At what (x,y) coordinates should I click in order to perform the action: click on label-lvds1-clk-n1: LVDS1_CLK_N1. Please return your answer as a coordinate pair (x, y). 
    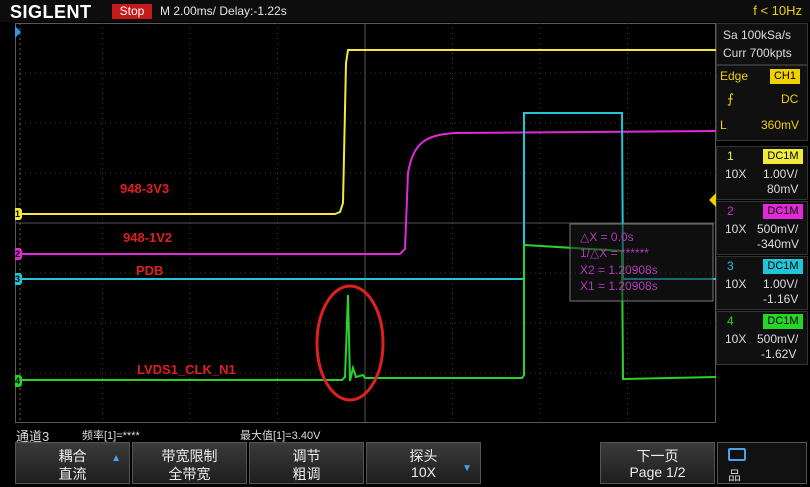
    Looking at the image, I should click on (186, 369).